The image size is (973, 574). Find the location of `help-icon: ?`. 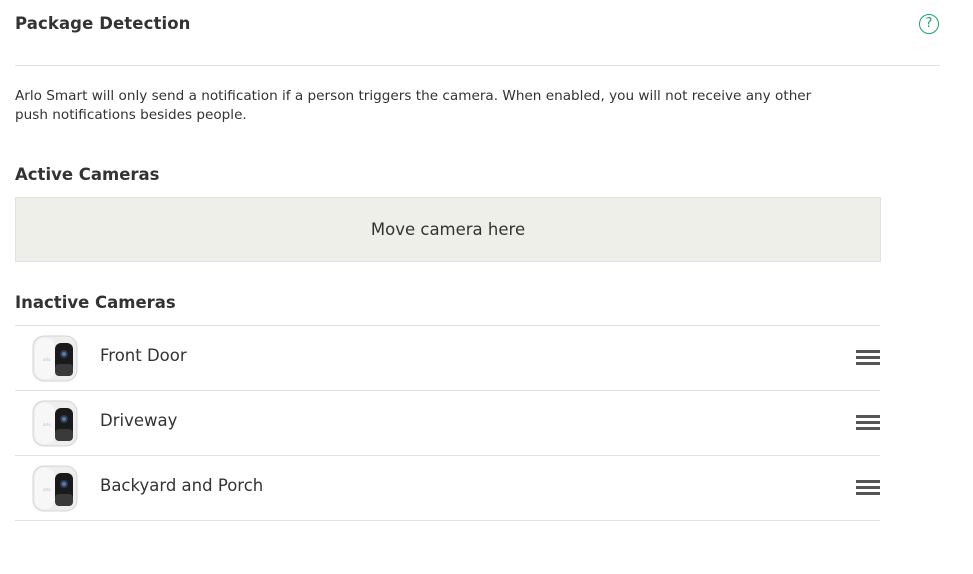

help-icon: ? is located at coordinates (929, 24).